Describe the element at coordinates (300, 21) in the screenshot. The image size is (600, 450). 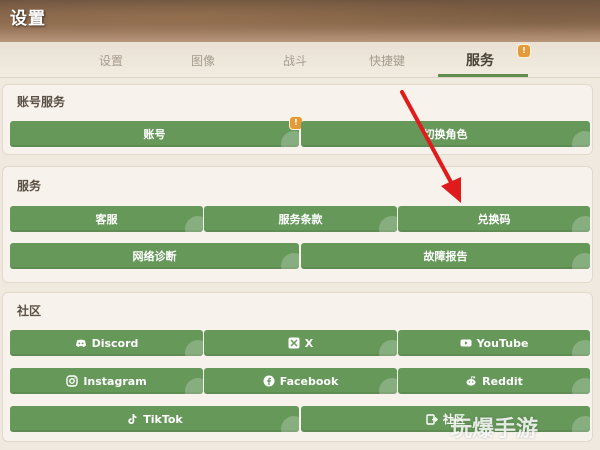
I see `header-banner: 设置` at that location.